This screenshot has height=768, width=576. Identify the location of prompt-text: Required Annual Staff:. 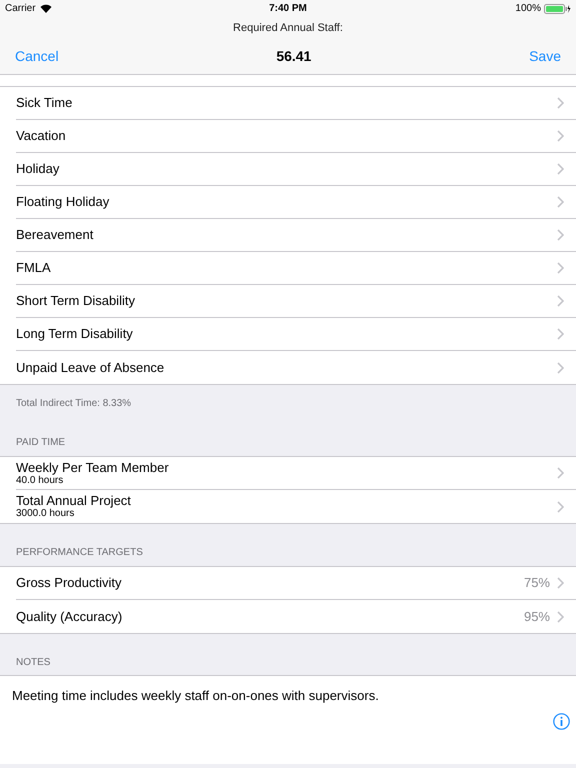
(288, 28).